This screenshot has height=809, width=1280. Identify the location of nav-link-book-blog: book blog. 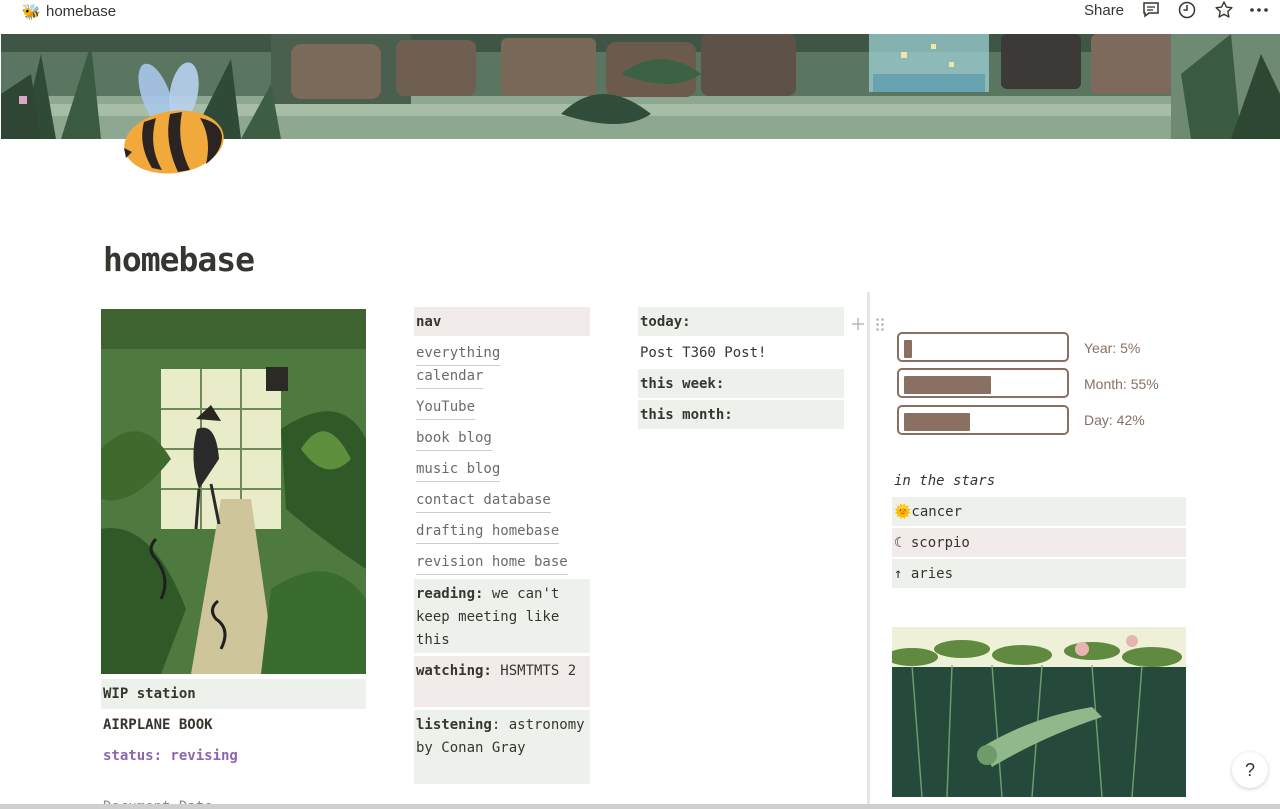
(454, 439).